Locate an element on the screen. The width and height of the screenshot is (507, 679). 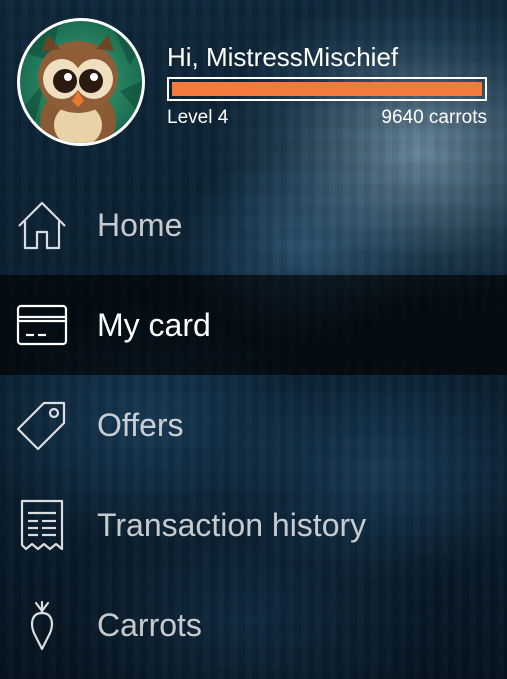
home-icon is located at coordinates (42, 225).